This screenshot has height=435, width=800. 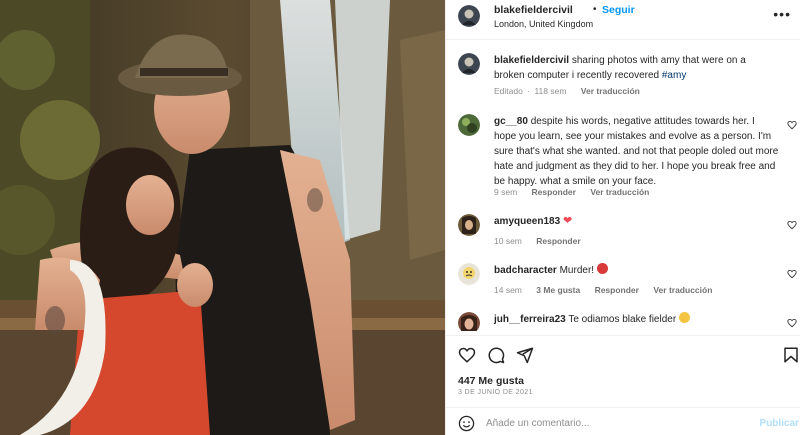 What do you see at coordinates (573, 91) in the screenshot?
I see `caption-meta: Editado · 118 sem Ver traducción` at bounding box center [573, 91].